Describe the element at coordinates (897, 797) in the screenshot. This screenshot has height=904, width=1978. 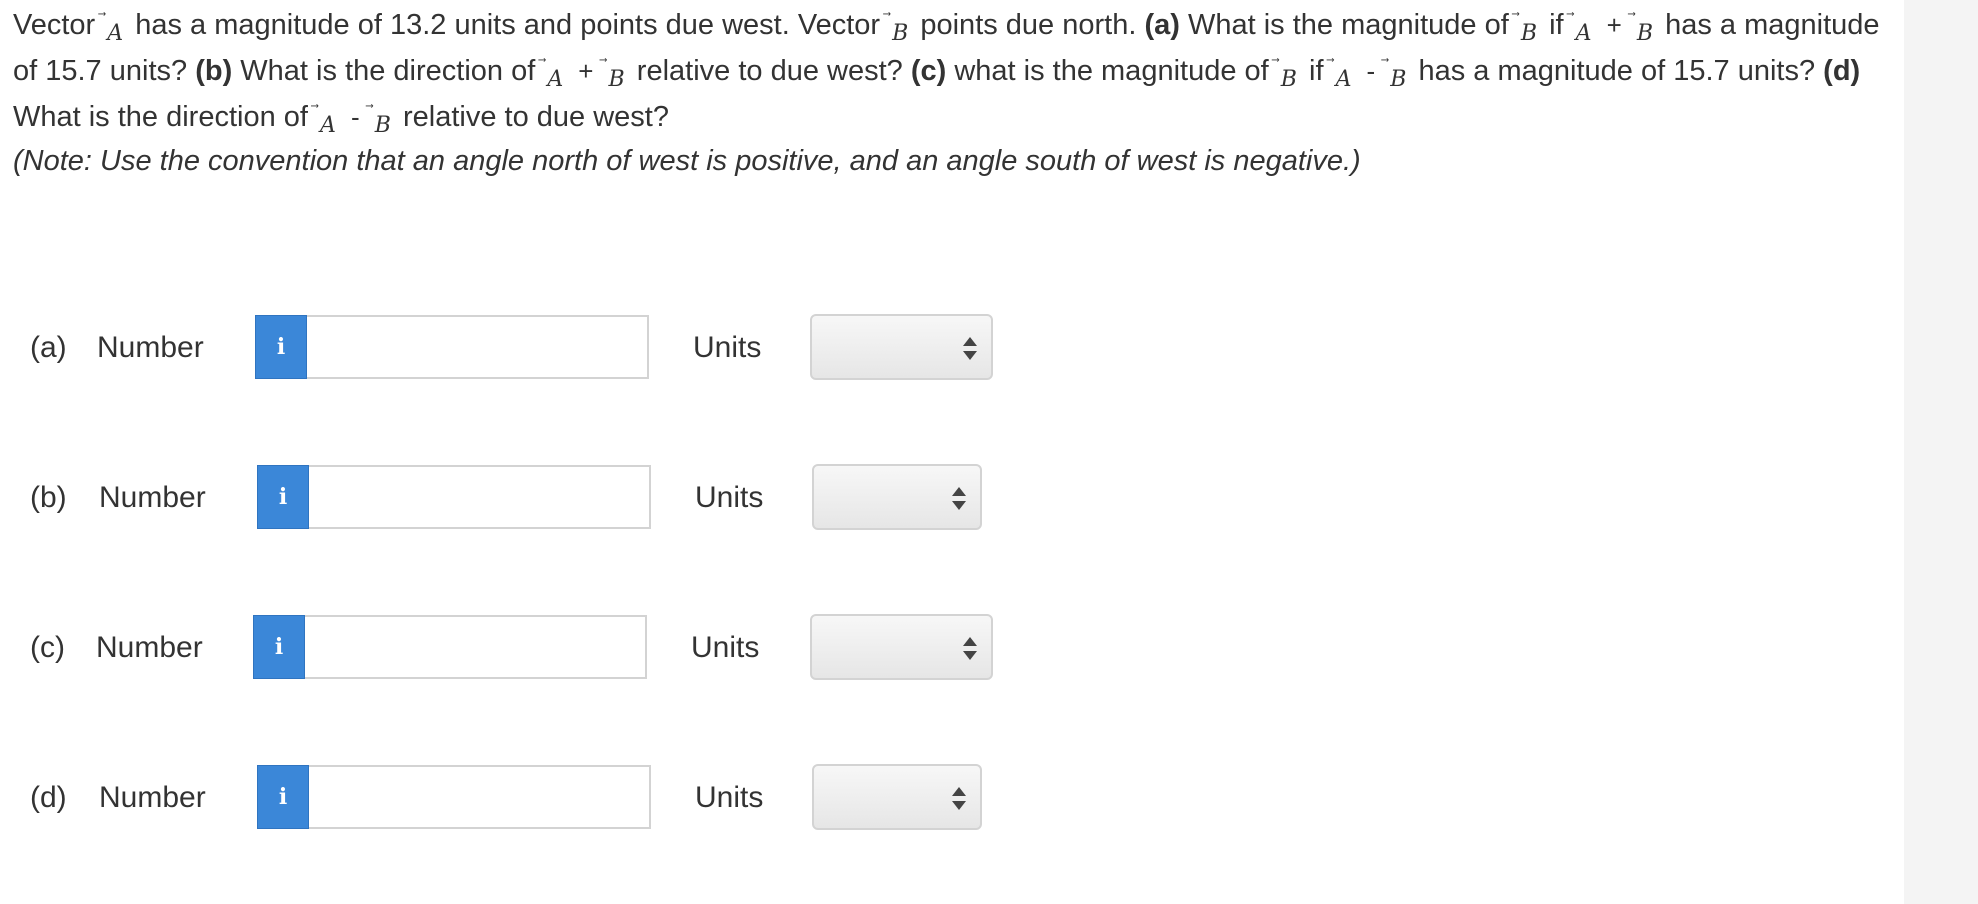
I see `units-select-d` at that location.